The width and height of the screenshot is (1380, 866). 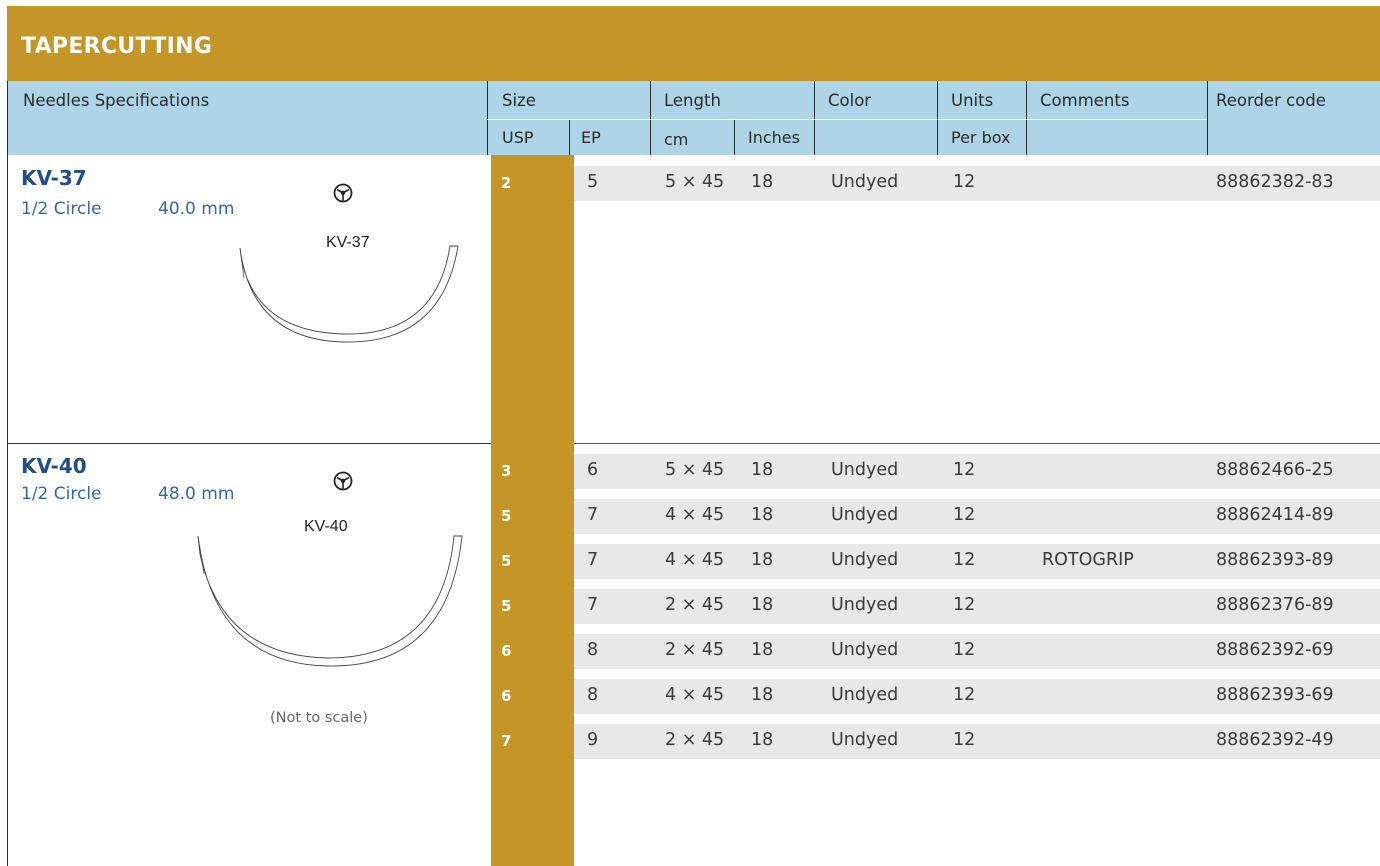 What do you see at coordinates (506, 471) in the screenshot?
I see `usp-value: 3` at bounding box center [506, 471].